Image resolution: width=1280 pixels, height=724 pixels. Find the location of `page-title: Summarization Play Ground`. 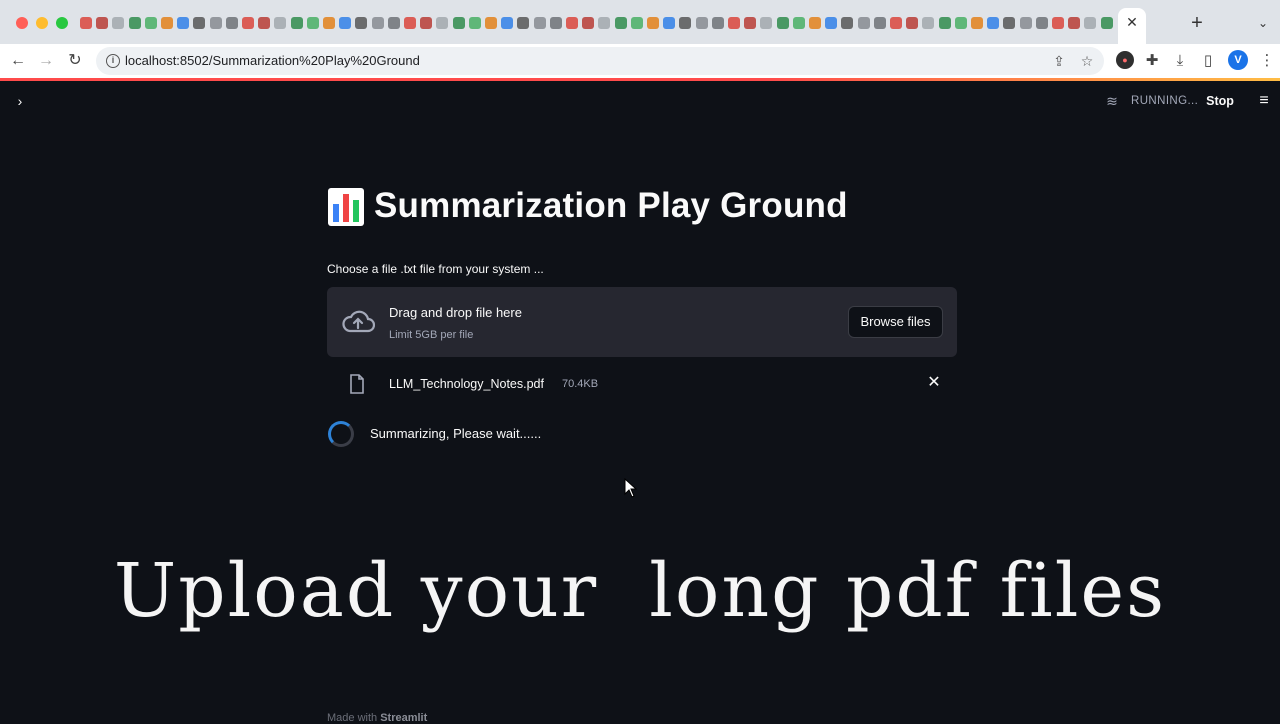

page-title: Summarization Play Ground is located at coordinates (611, 205).